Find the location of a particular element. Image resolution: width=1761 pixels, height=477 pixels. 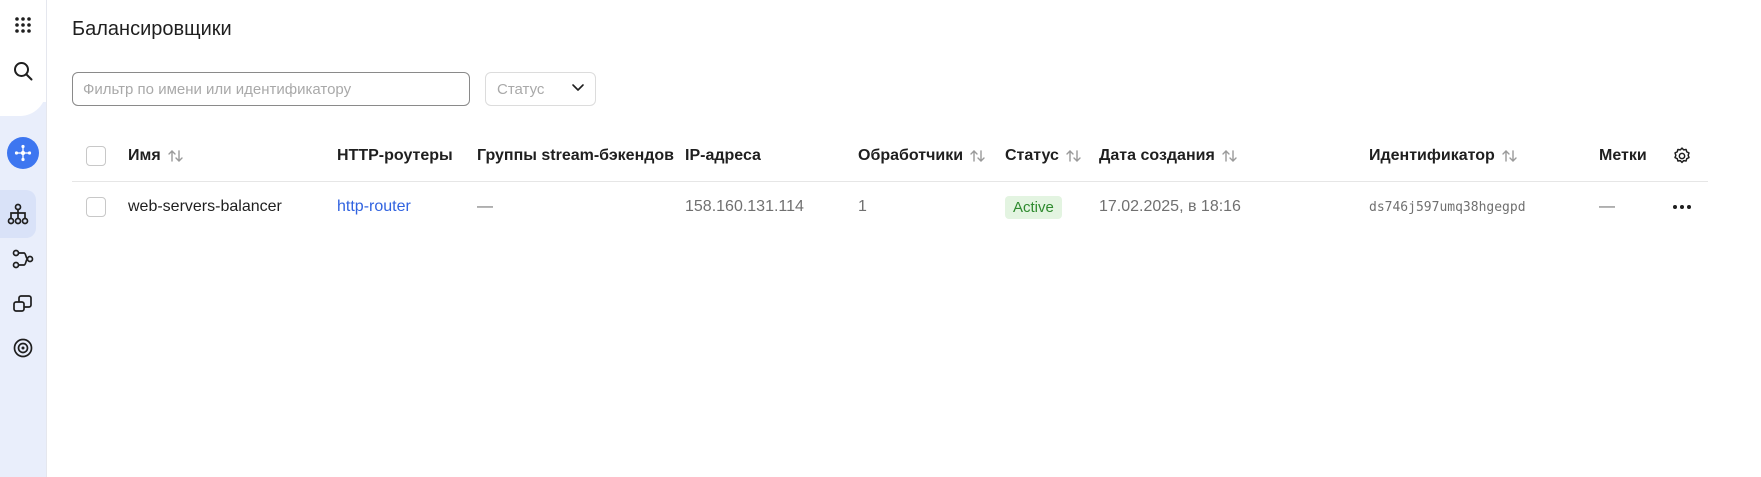

row-ip: 158.160.131.114 is located at coordinates (744, 206).